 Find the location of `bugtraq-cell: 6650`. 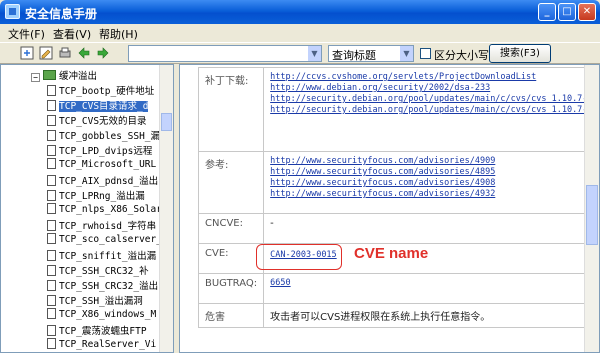

bugtraq-cell: 6650 is located at coordinates (431, 288).